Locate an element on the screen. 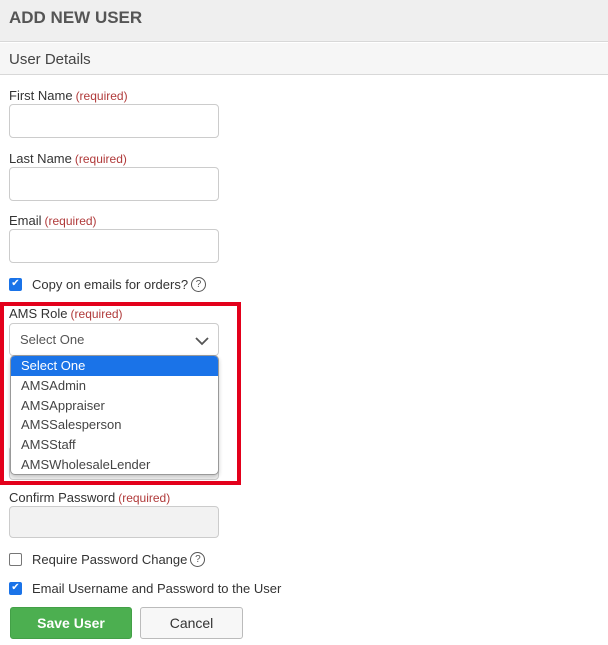  require-password-change-row: Require Password Change ? is located at coordinates (107, 559).